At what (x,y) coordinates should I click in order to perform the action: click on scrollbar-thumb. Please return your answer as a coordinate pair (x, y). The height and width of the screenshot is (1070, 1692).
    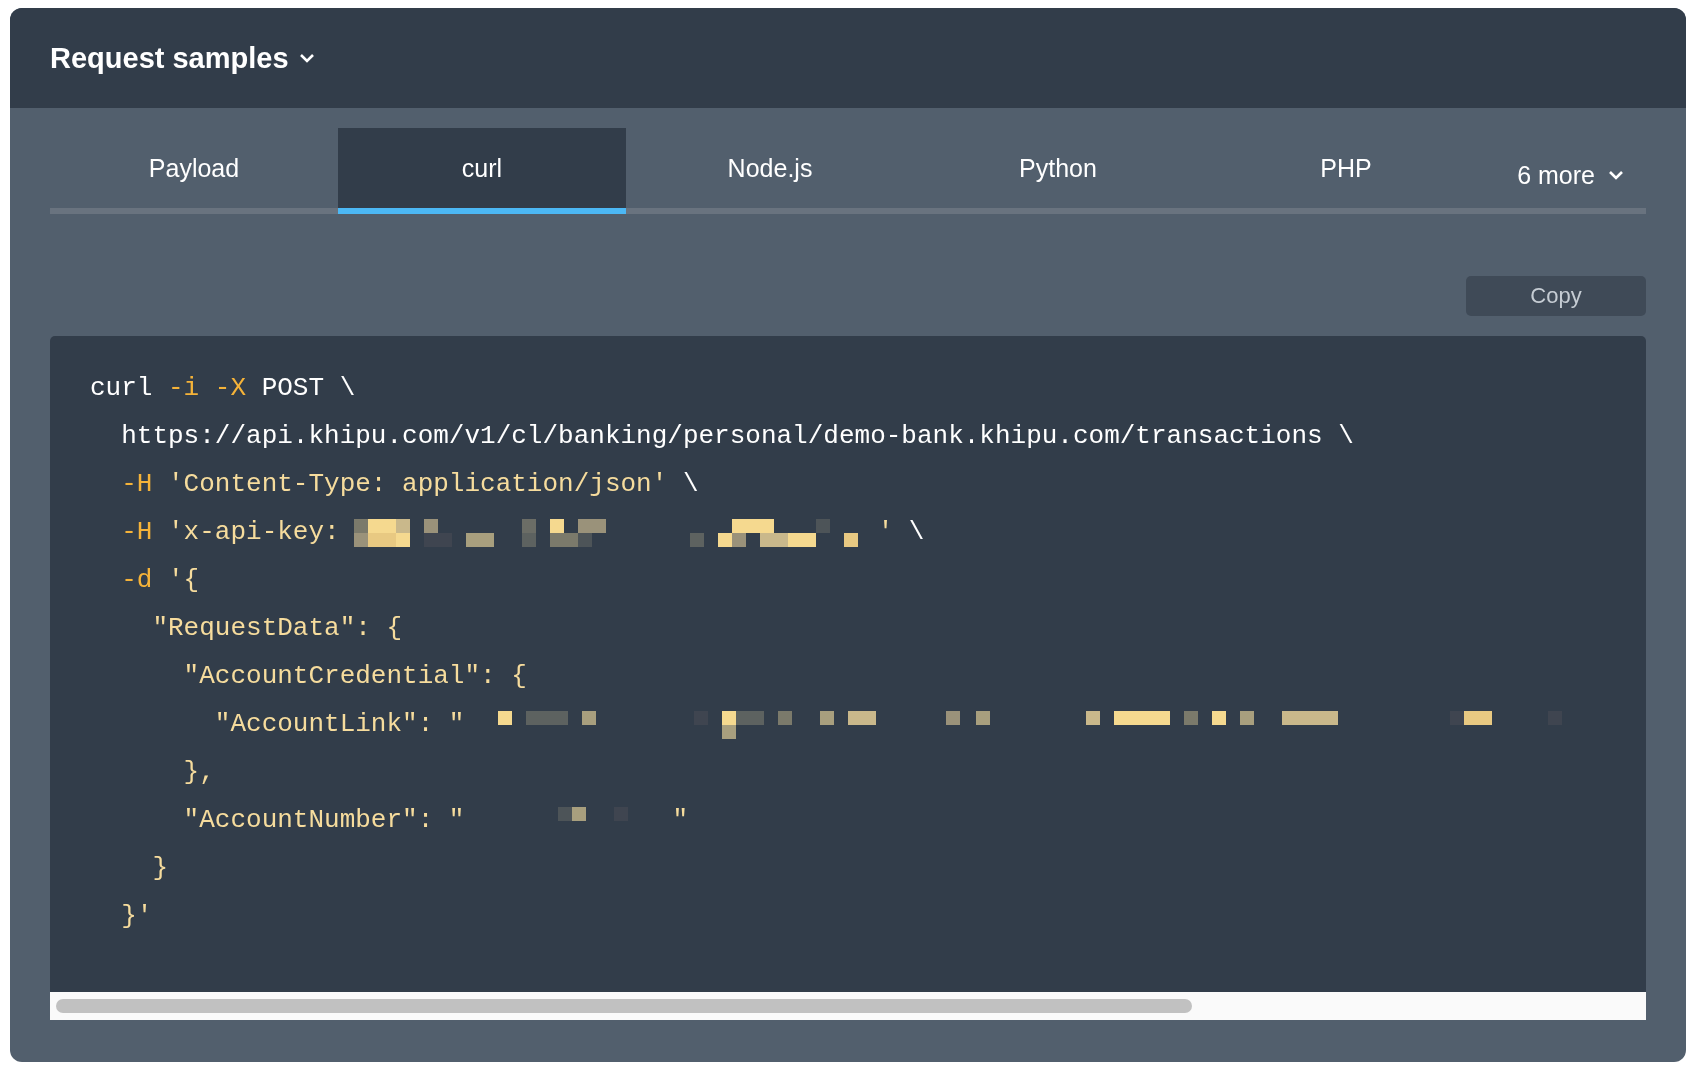
    Looking at the image, I should click on (624, 1006).